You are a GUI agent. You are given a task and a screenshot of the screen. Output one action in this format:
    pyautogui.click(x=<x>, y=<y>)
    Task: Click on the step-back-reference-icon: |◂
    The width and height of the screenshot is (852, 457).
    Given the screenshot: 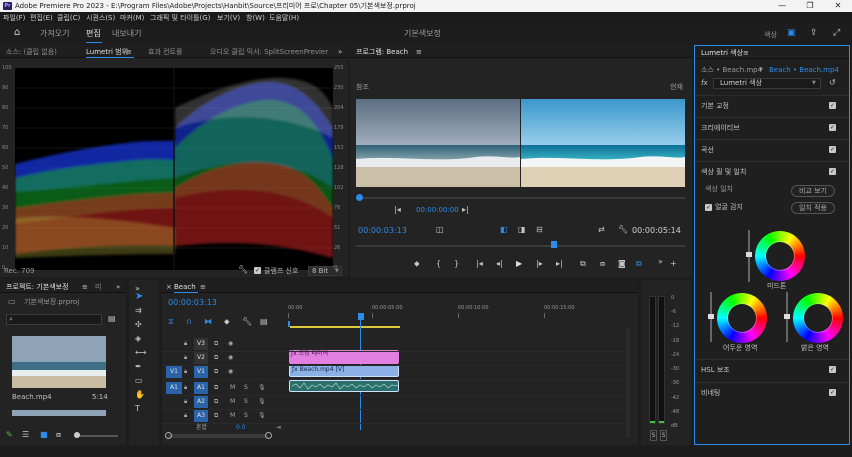 What is the action you would take?
    pyautogui.click(x=397, y=210)
    